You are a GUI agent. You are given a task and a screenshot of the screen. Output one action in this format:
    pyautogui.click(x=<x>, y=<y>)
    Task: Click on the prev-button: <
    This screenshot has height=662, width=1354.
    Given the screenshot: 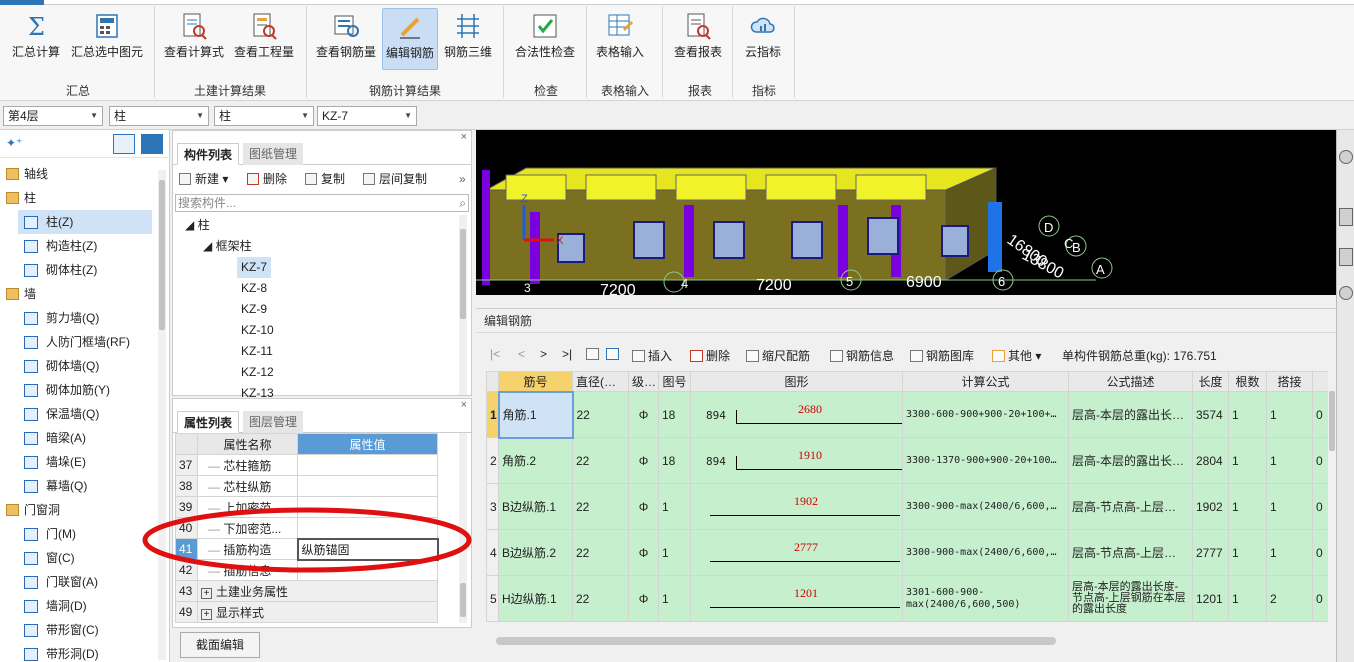 What is the action you would take?
    pyautogui.click(x=521, y=354)
    